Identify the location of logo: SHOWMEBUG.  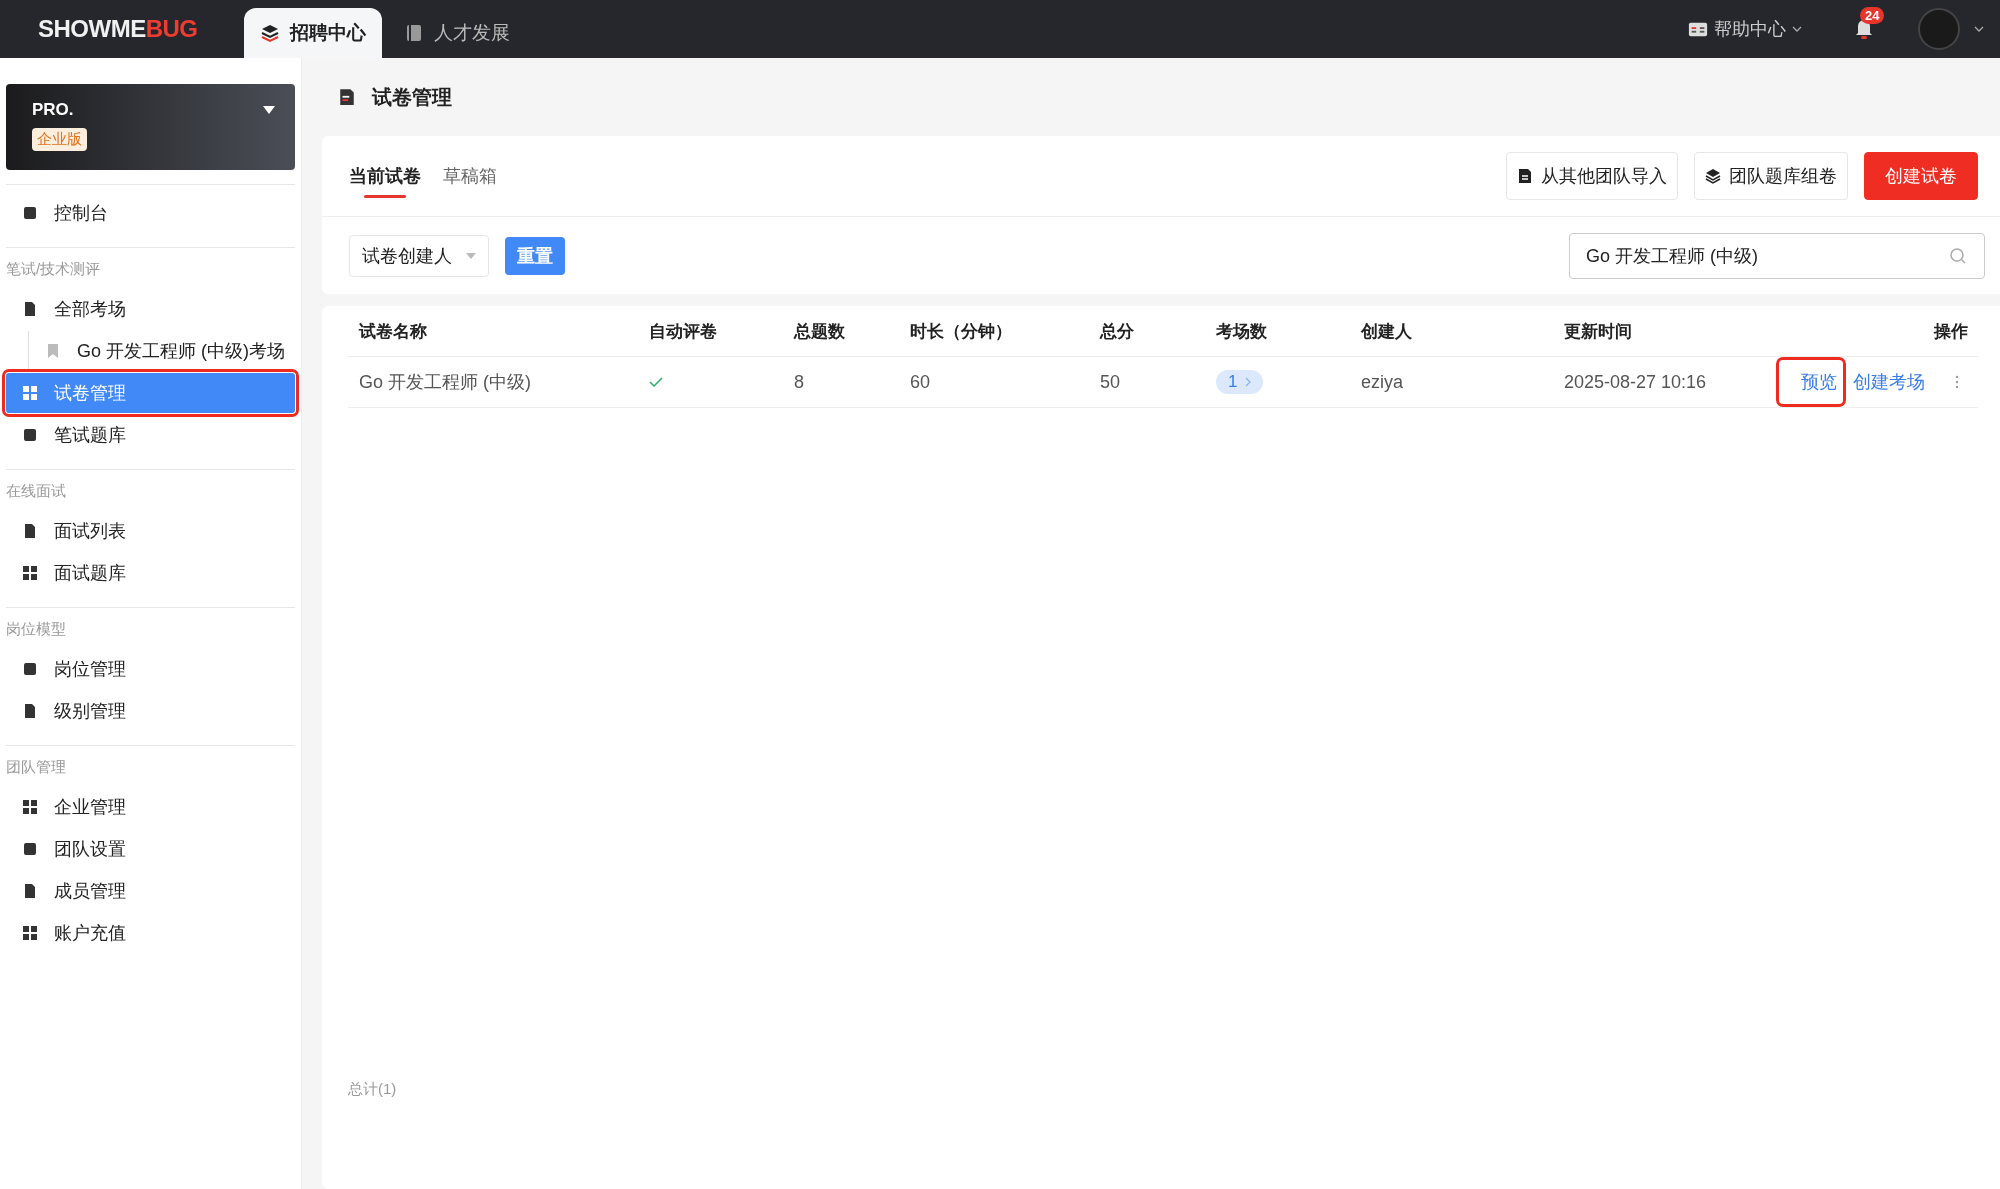
(141, 29).